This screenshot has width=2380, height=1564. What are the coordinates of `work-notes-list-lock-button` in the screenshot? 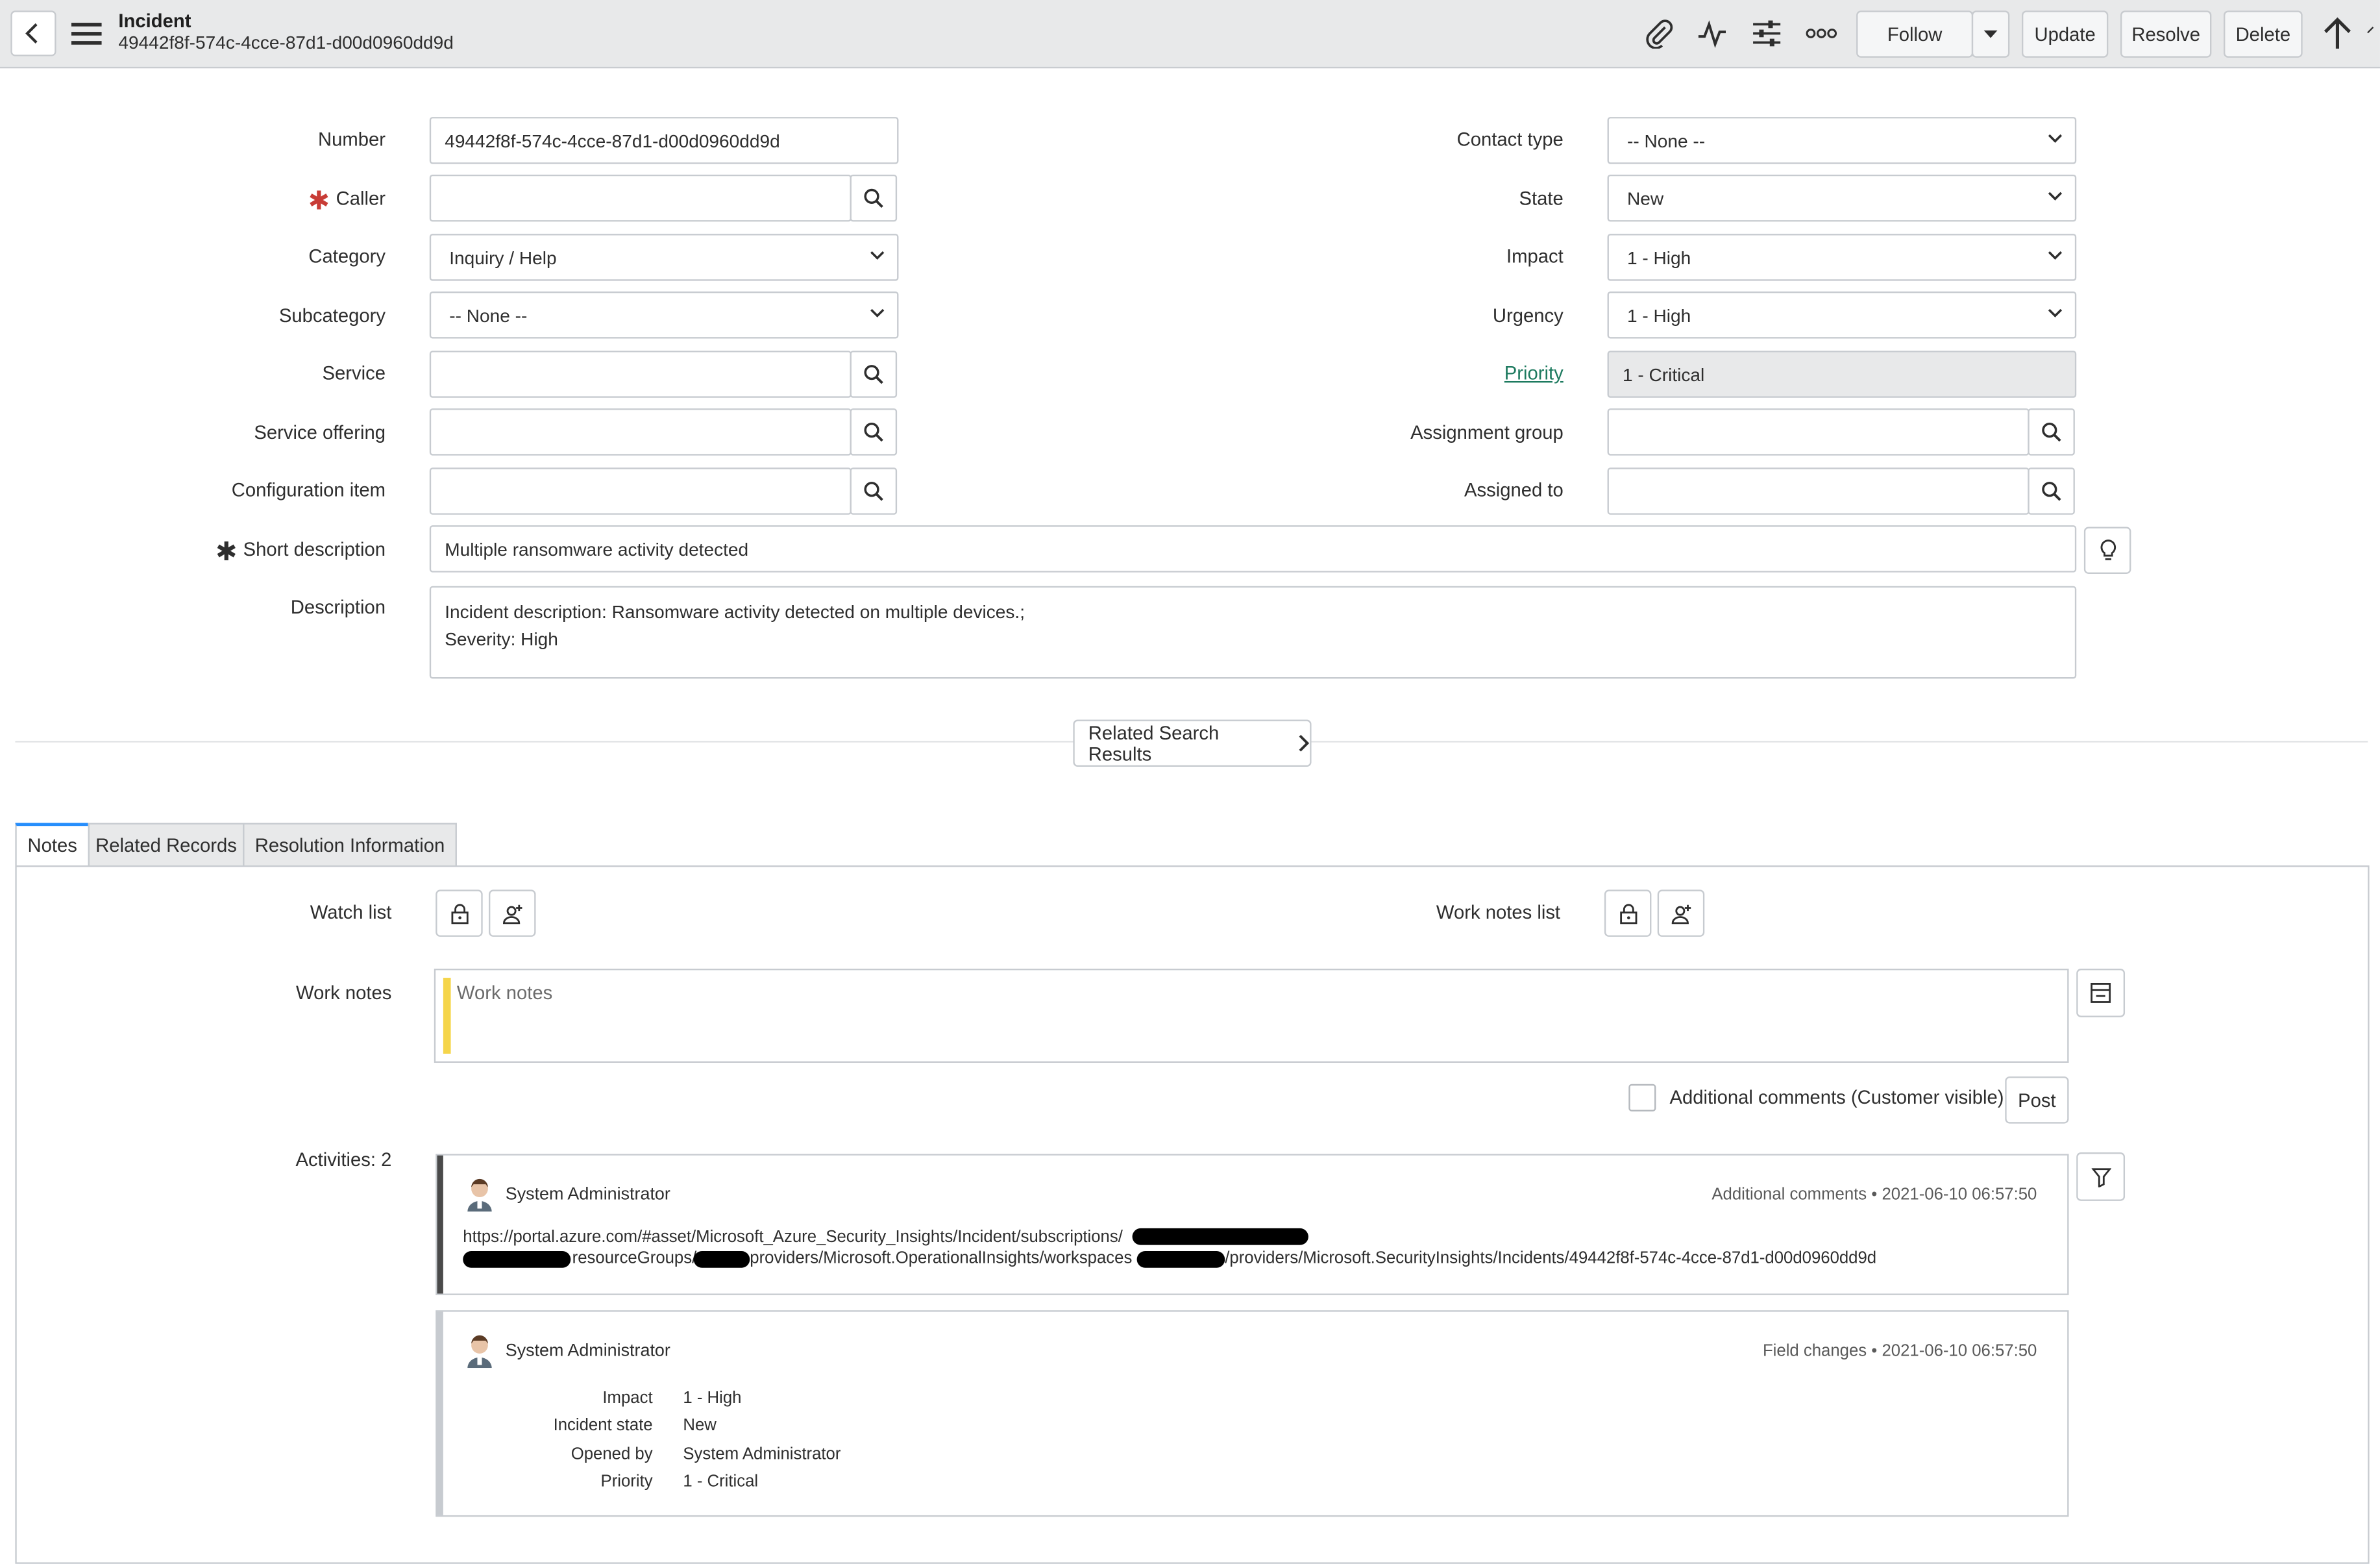 It's located at (1628, 913).